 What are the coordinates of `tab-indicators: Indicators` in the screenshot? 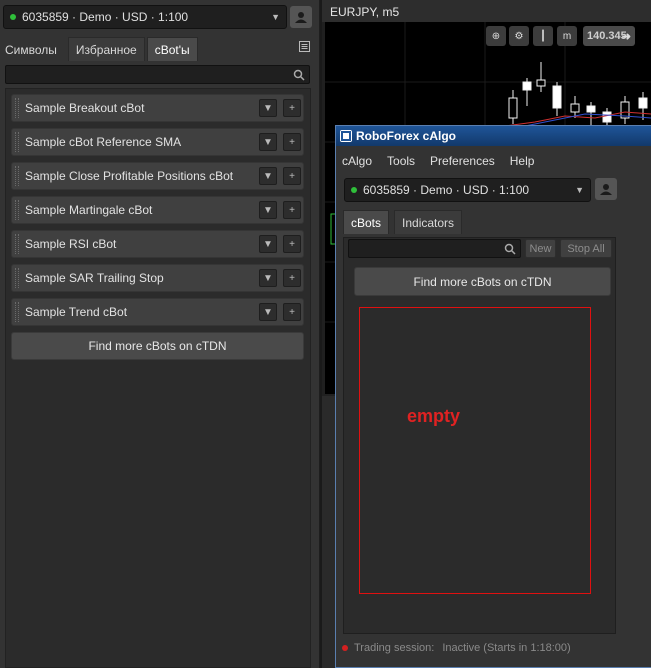 It's located at (428, 222).